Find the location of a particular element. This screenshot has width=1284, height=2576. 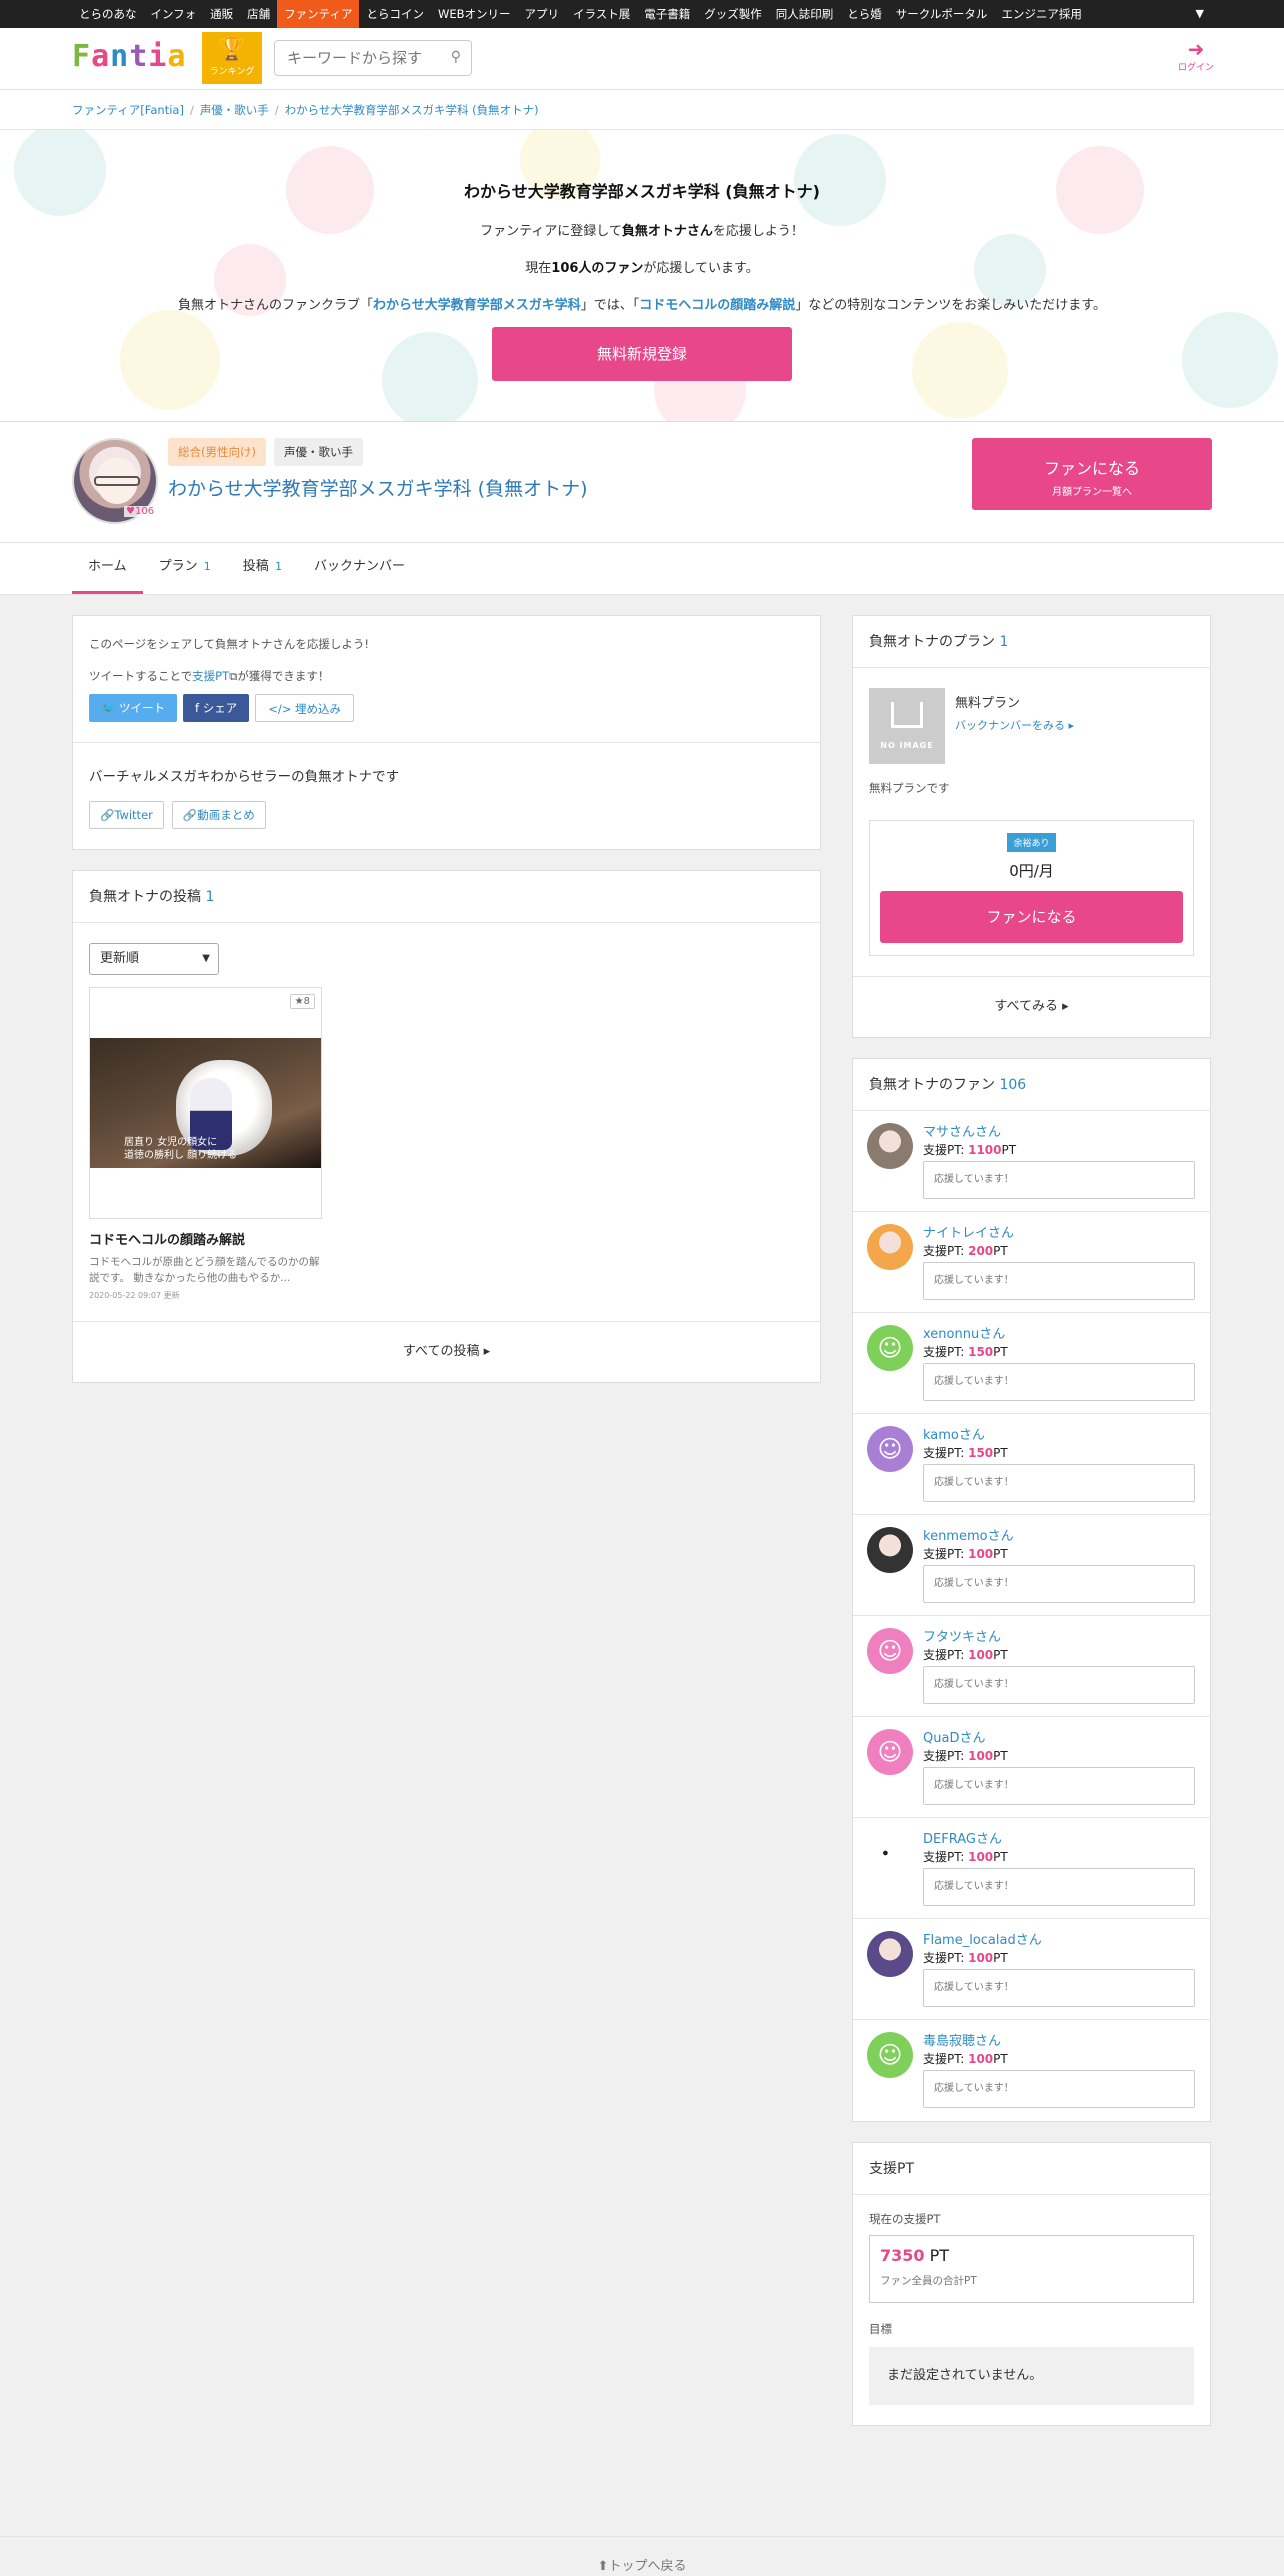

fan-name: Flame_localadさん is located at coordinates (982, 1938).